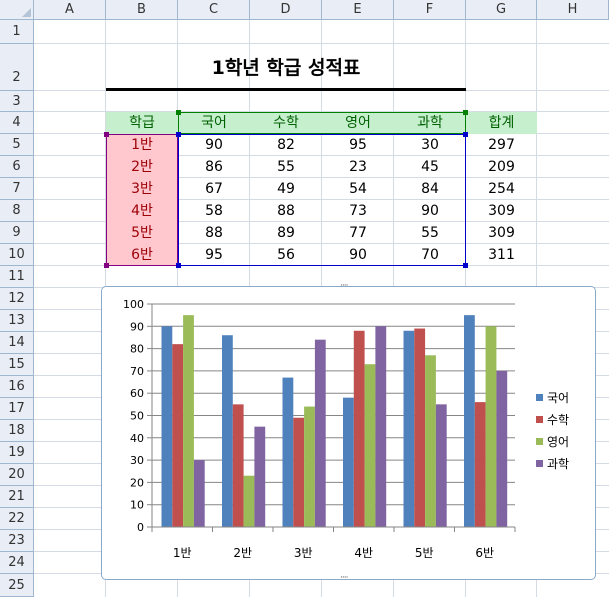 This screenshot has height=597, width=609. What do you see at coordinates (322, 200) in the screenshot?
I see `values-range` at bounding box center [322, 200].